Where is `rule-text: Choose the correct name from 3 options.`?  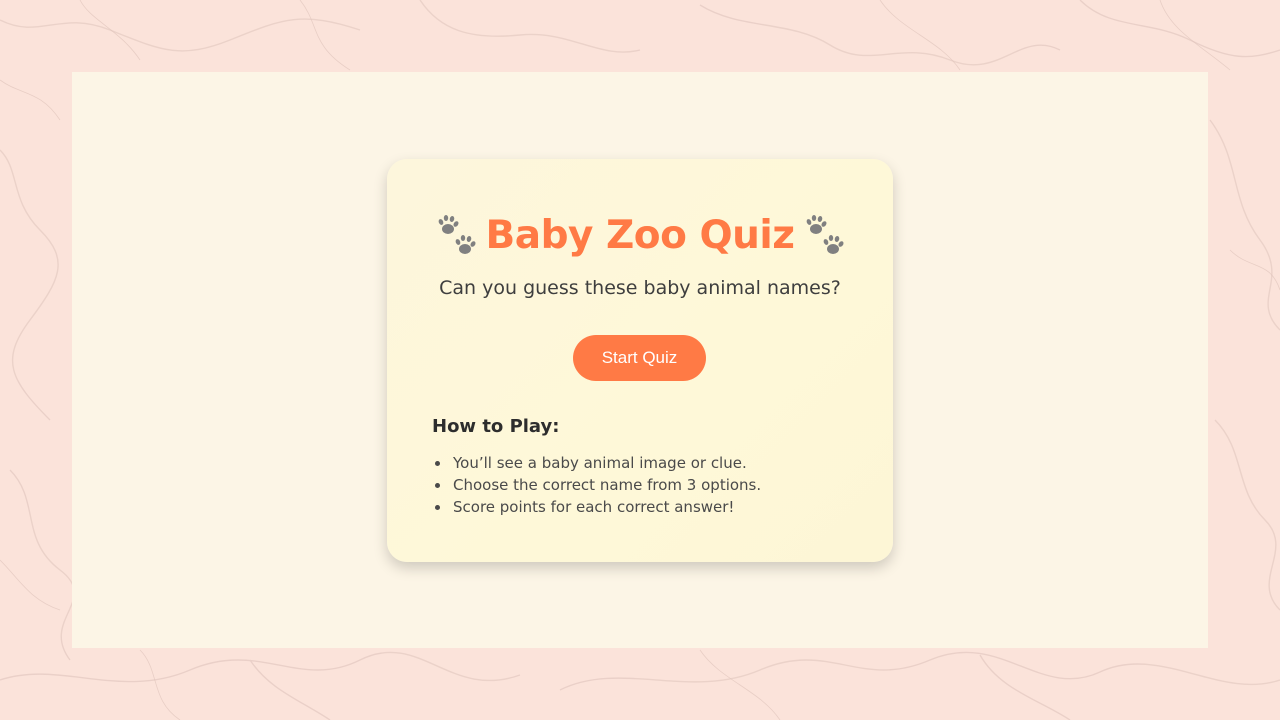 rule-text: Choose the correct name from 3 options. is located at coordinates (607, 485).